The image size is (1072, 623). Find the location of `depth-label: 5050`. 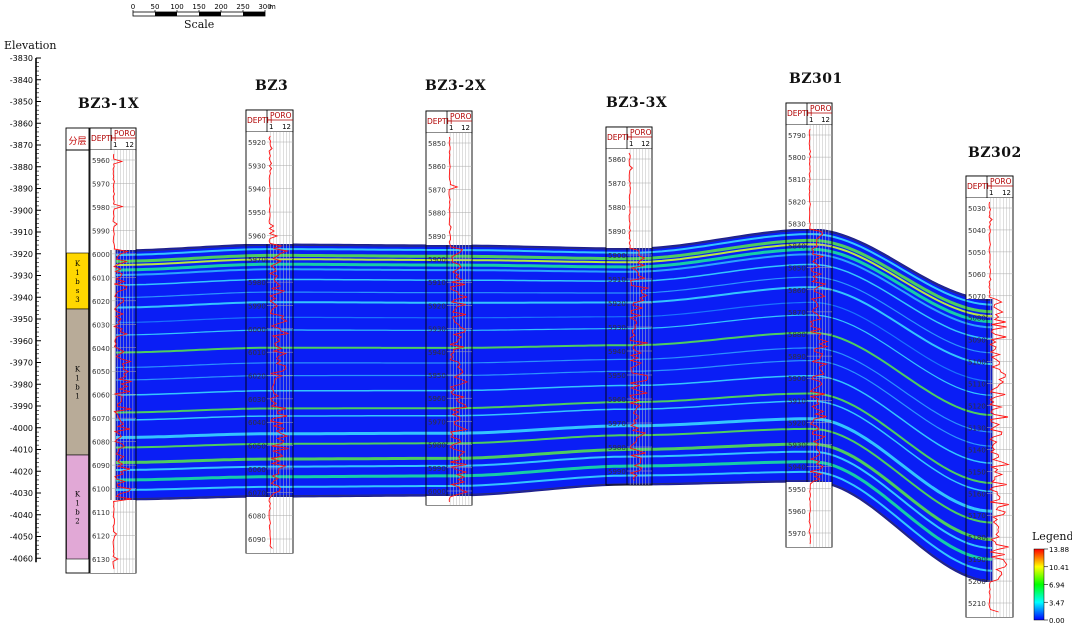

depth-label: 5050 is located at coordinates (977, 253).